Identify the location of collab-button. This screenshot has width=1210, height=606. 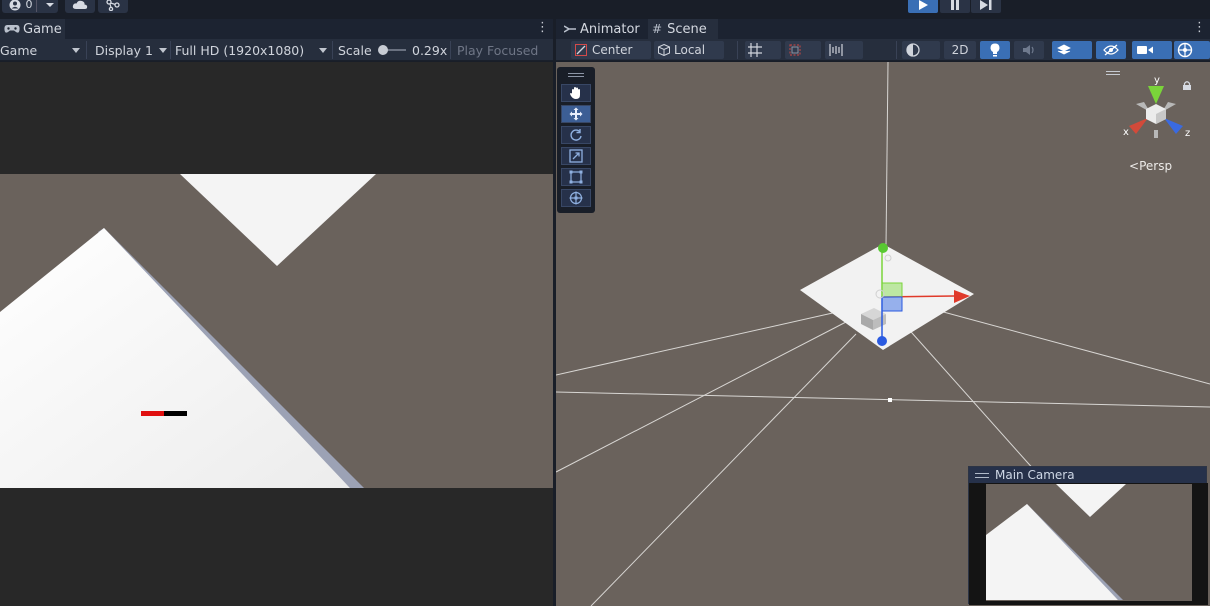
(113, 6).